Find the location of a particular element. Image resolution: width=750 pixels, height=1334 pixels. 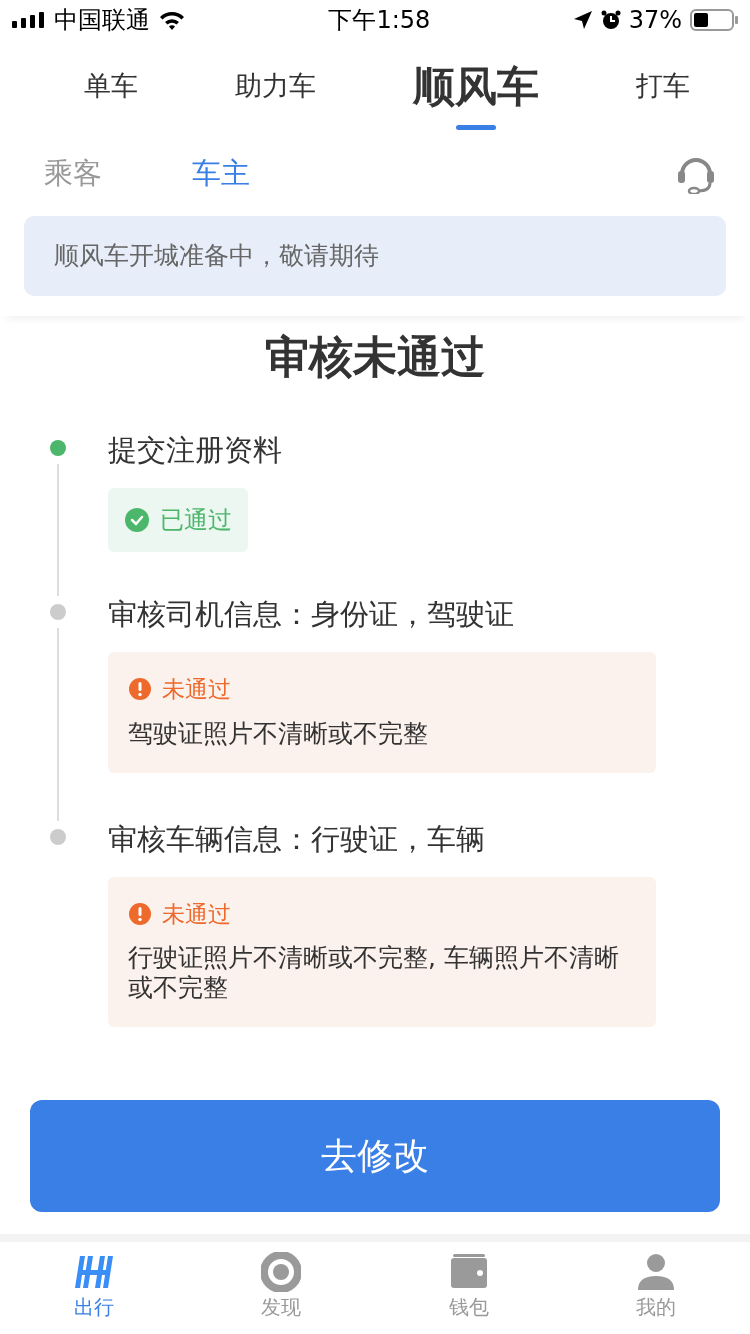

alarm-clock-icon is located at coordinates (610, 20).